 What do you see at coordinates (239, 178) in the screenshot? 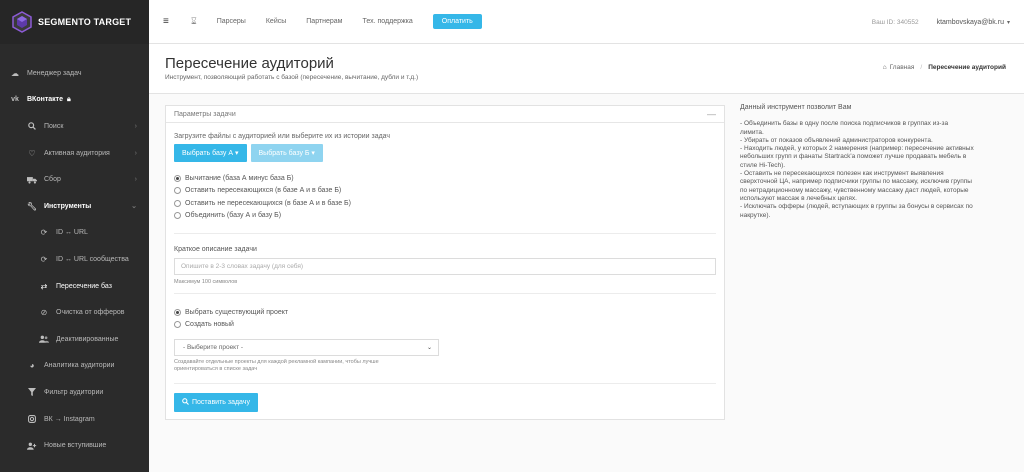
I see `radio-label: Вычитание (база А минус база Б)` at bounding box center [239, 178].